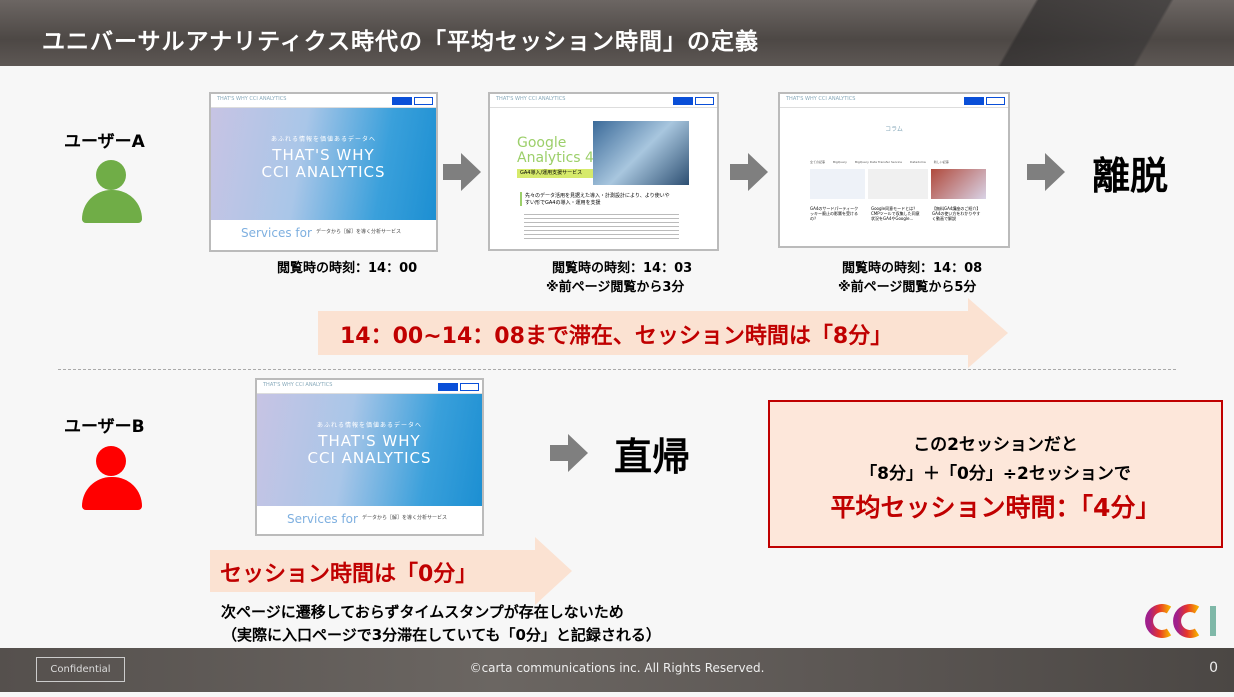 Image resolution: width=1234 pixels, height=697 pixels. I want to click on summary-line-2: 「8分」＋「0分」÷2セッションで, so click(995, 474).